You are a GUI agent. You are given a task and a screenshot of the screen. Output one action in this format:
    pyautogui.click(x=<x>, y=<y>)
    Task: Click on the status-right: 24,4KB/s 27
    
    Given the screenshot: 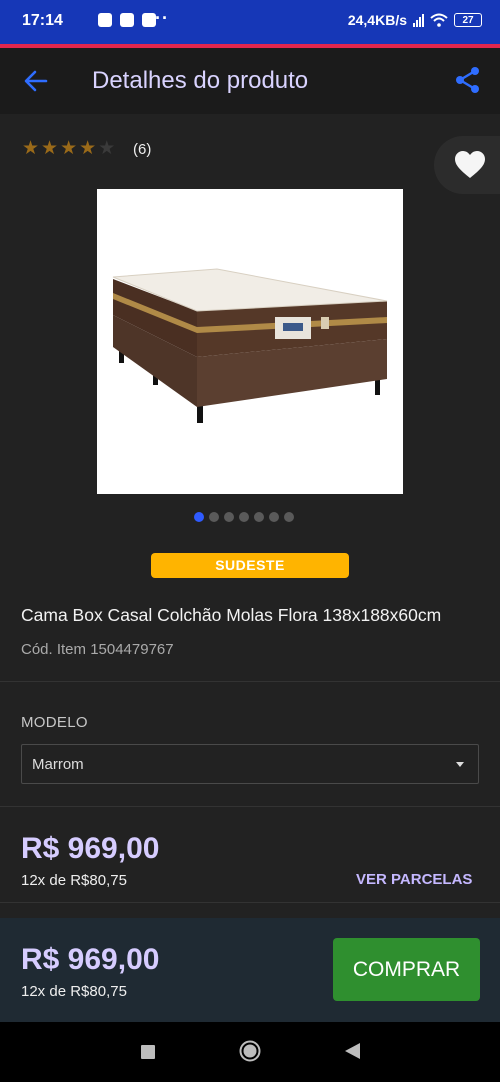 What is the action you would take?
    pyautogui.click(x=415, y=20)
    